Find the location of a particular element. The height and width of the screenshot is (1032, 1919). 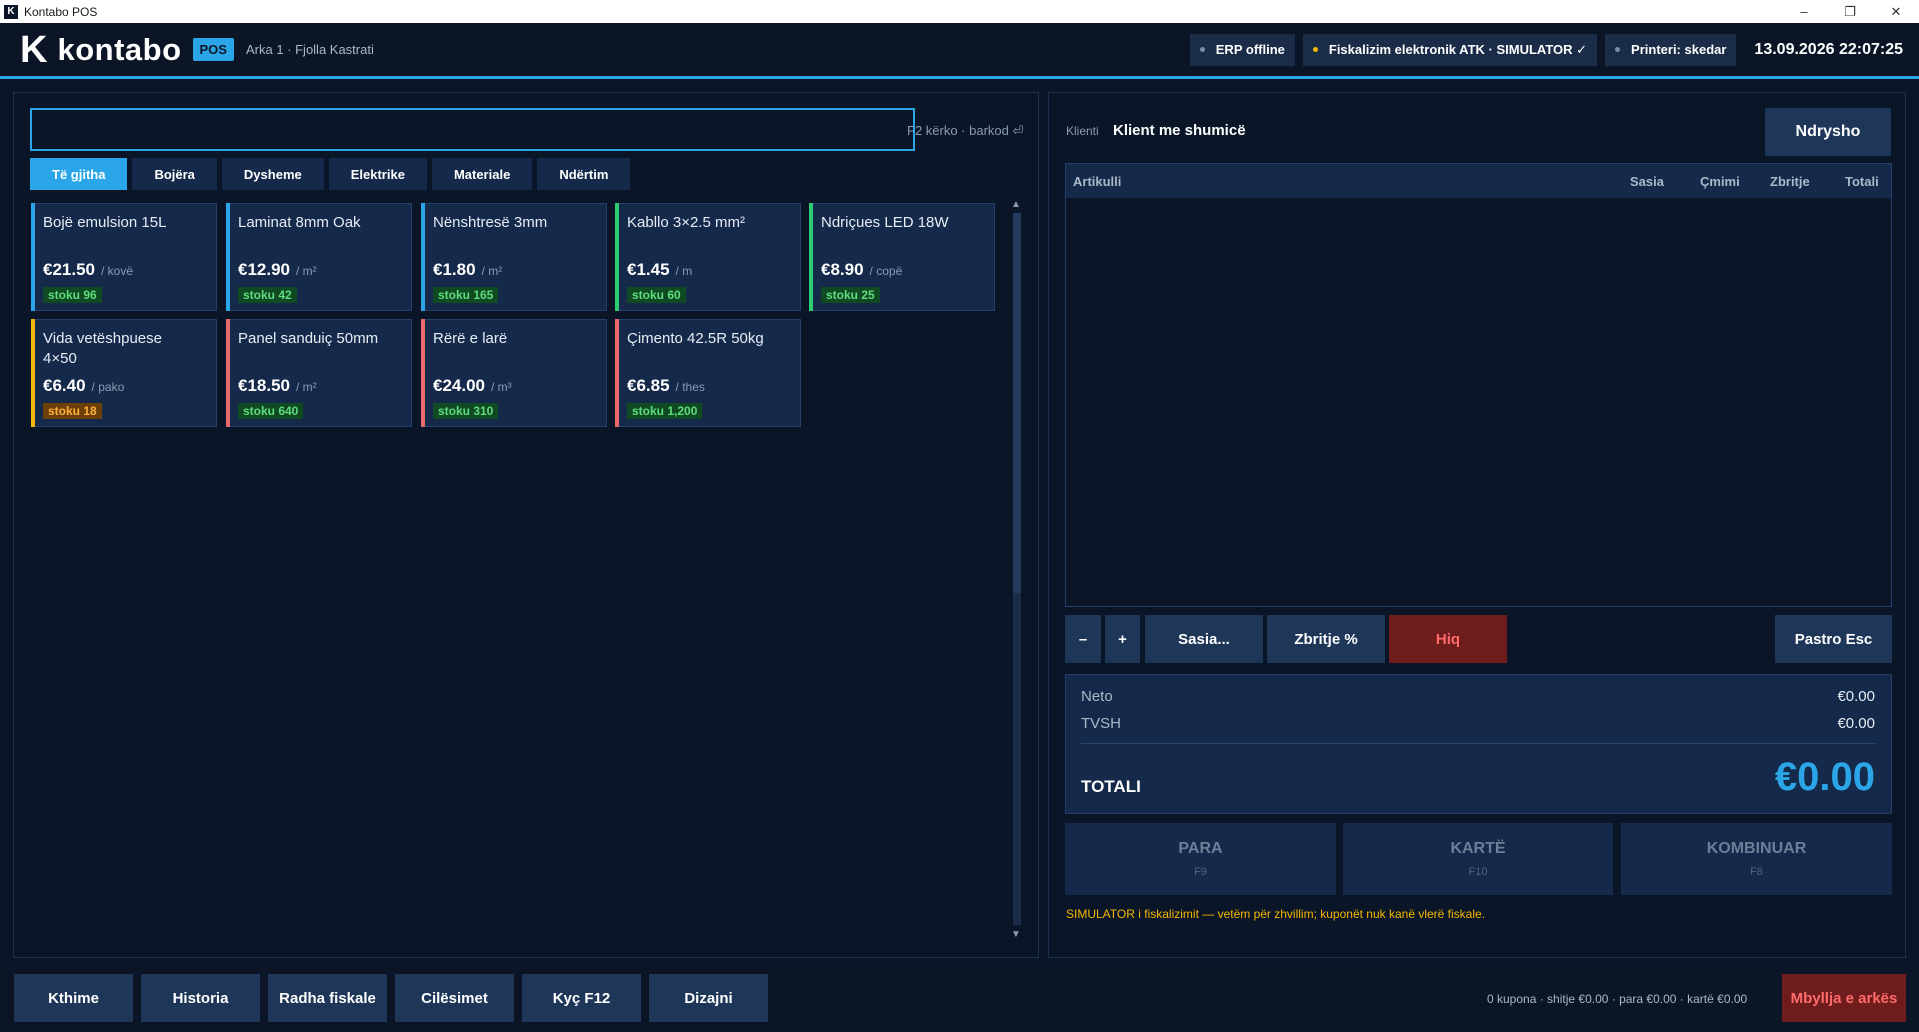

change-client-button: Ndrysho is located at coordinates (1828, 132).